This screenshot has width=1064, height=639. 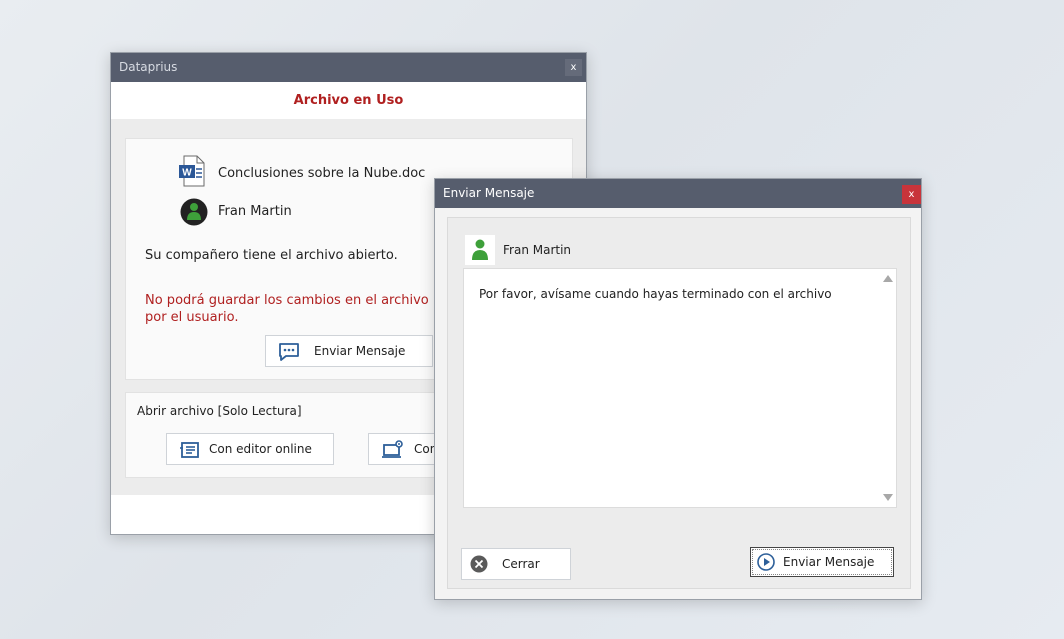 I want to click on scrollbar, so click(x=888, y=388).